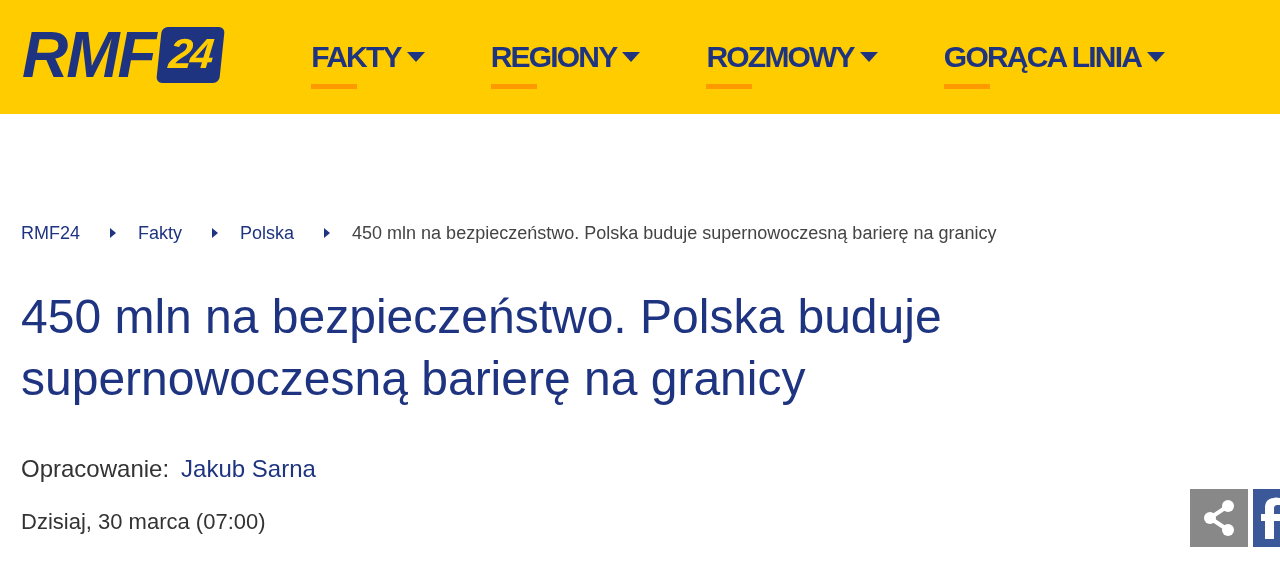 The image size is (1280, 585). What do you see at coordinates (248, 468) in the screenshot?
I see `author-link: Jakub Sarna` at bounding box center [248, 468].